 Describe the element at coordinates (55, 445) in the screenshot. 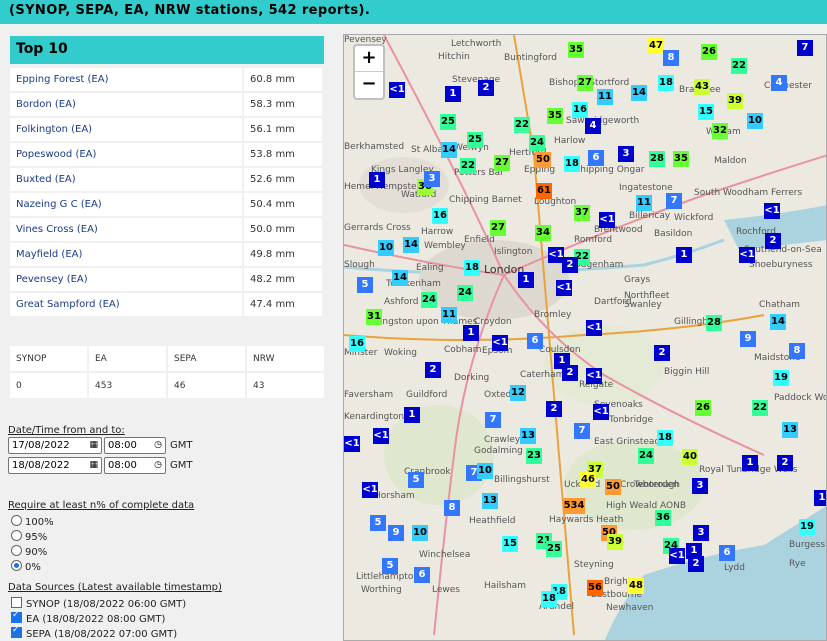

I see `from-date-input: 17/08/2022 ▦` at that location.